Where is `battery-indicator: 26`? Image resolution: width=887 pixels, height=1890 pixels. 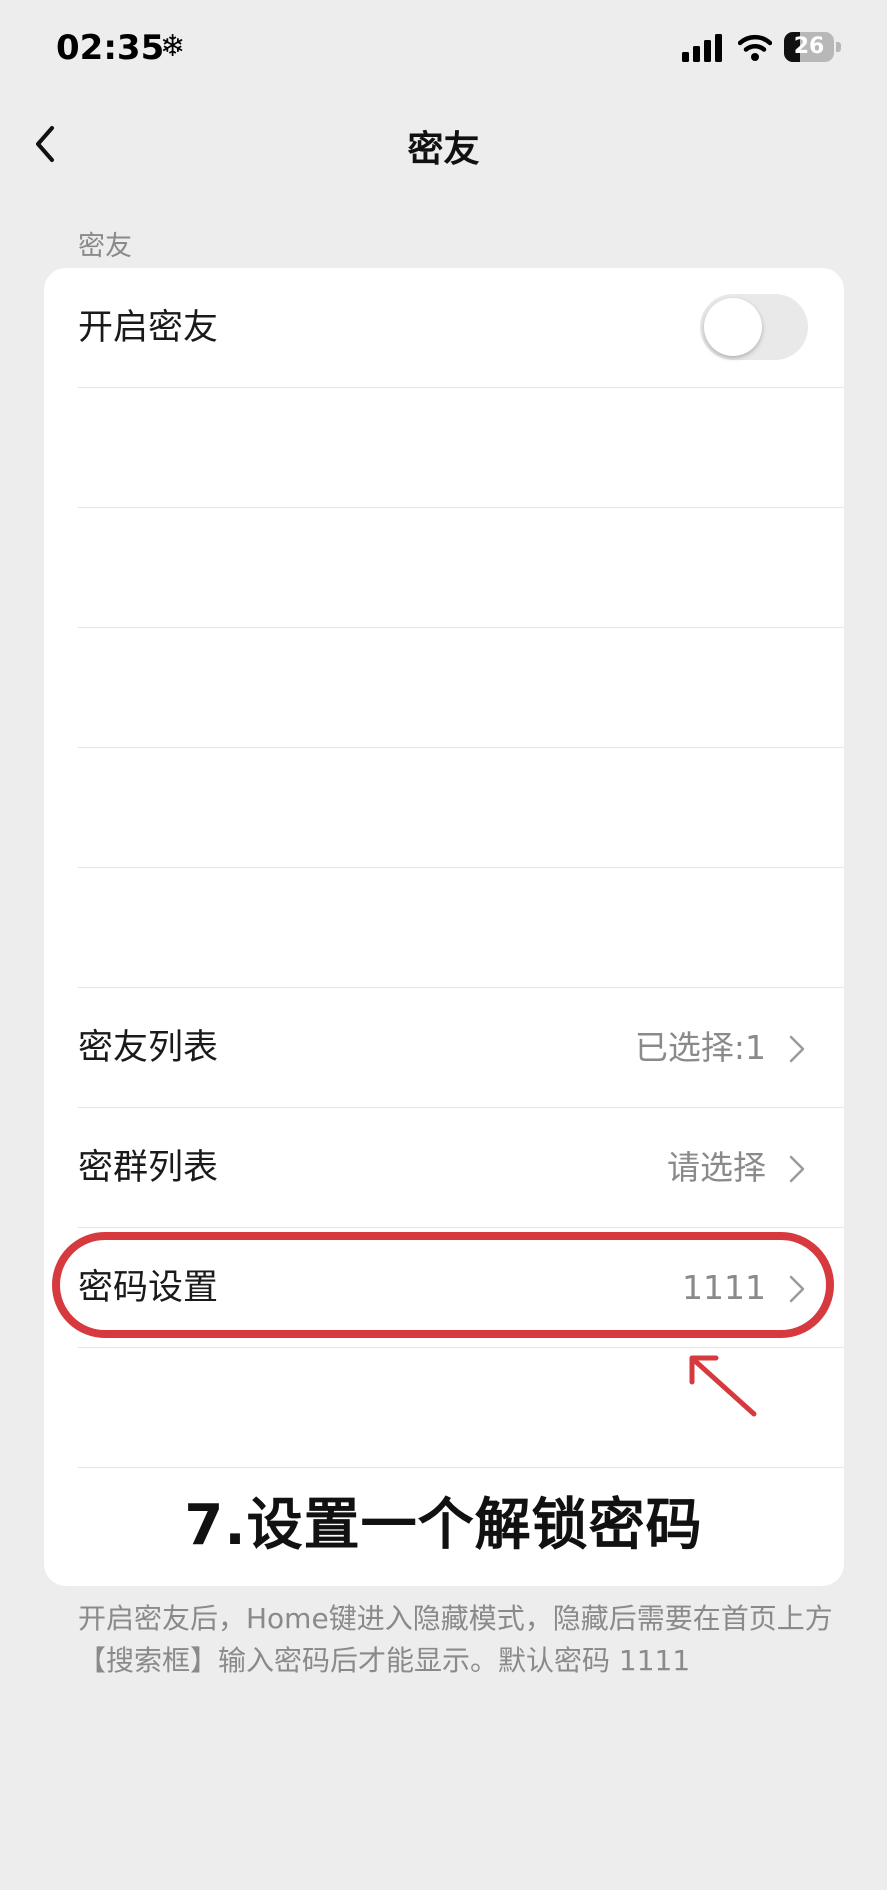 battery-indicator: 26 is located at coordinates (813, 47).